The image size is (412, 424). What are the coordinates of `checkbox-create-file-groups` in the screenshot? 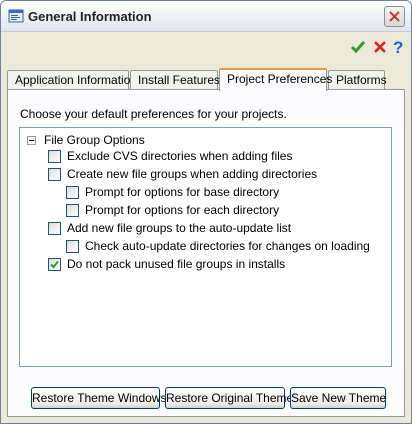 It's located at (54, 174).